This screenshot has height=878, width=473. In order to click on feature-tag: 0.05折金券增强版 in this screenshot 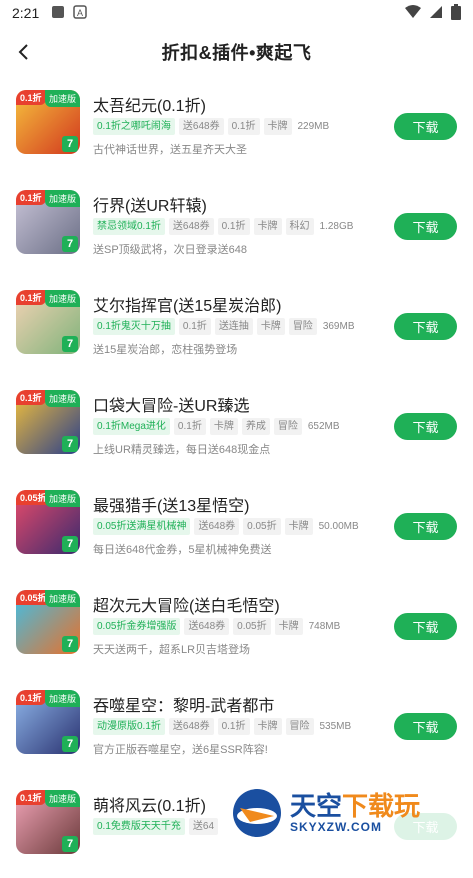, I will do `click(137, 626)`.